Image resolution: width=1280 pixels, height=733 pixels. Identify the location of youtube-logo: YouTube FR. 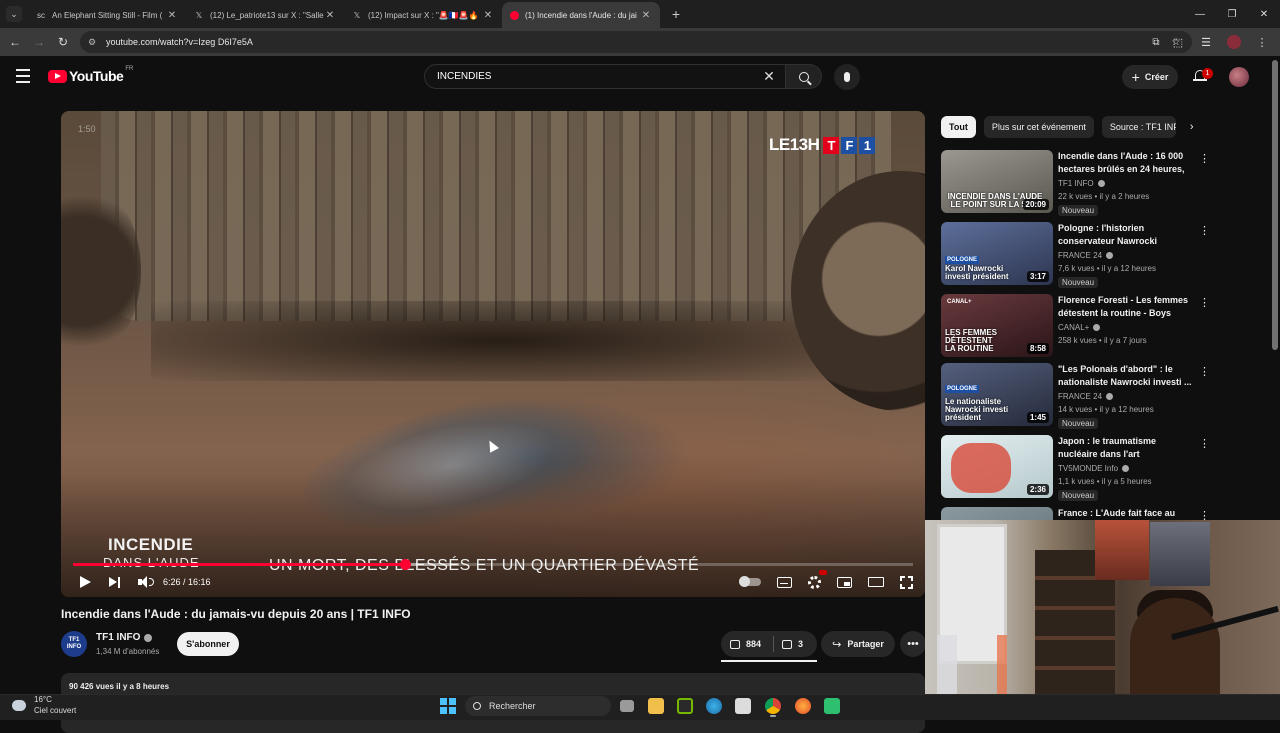
(90, 75).